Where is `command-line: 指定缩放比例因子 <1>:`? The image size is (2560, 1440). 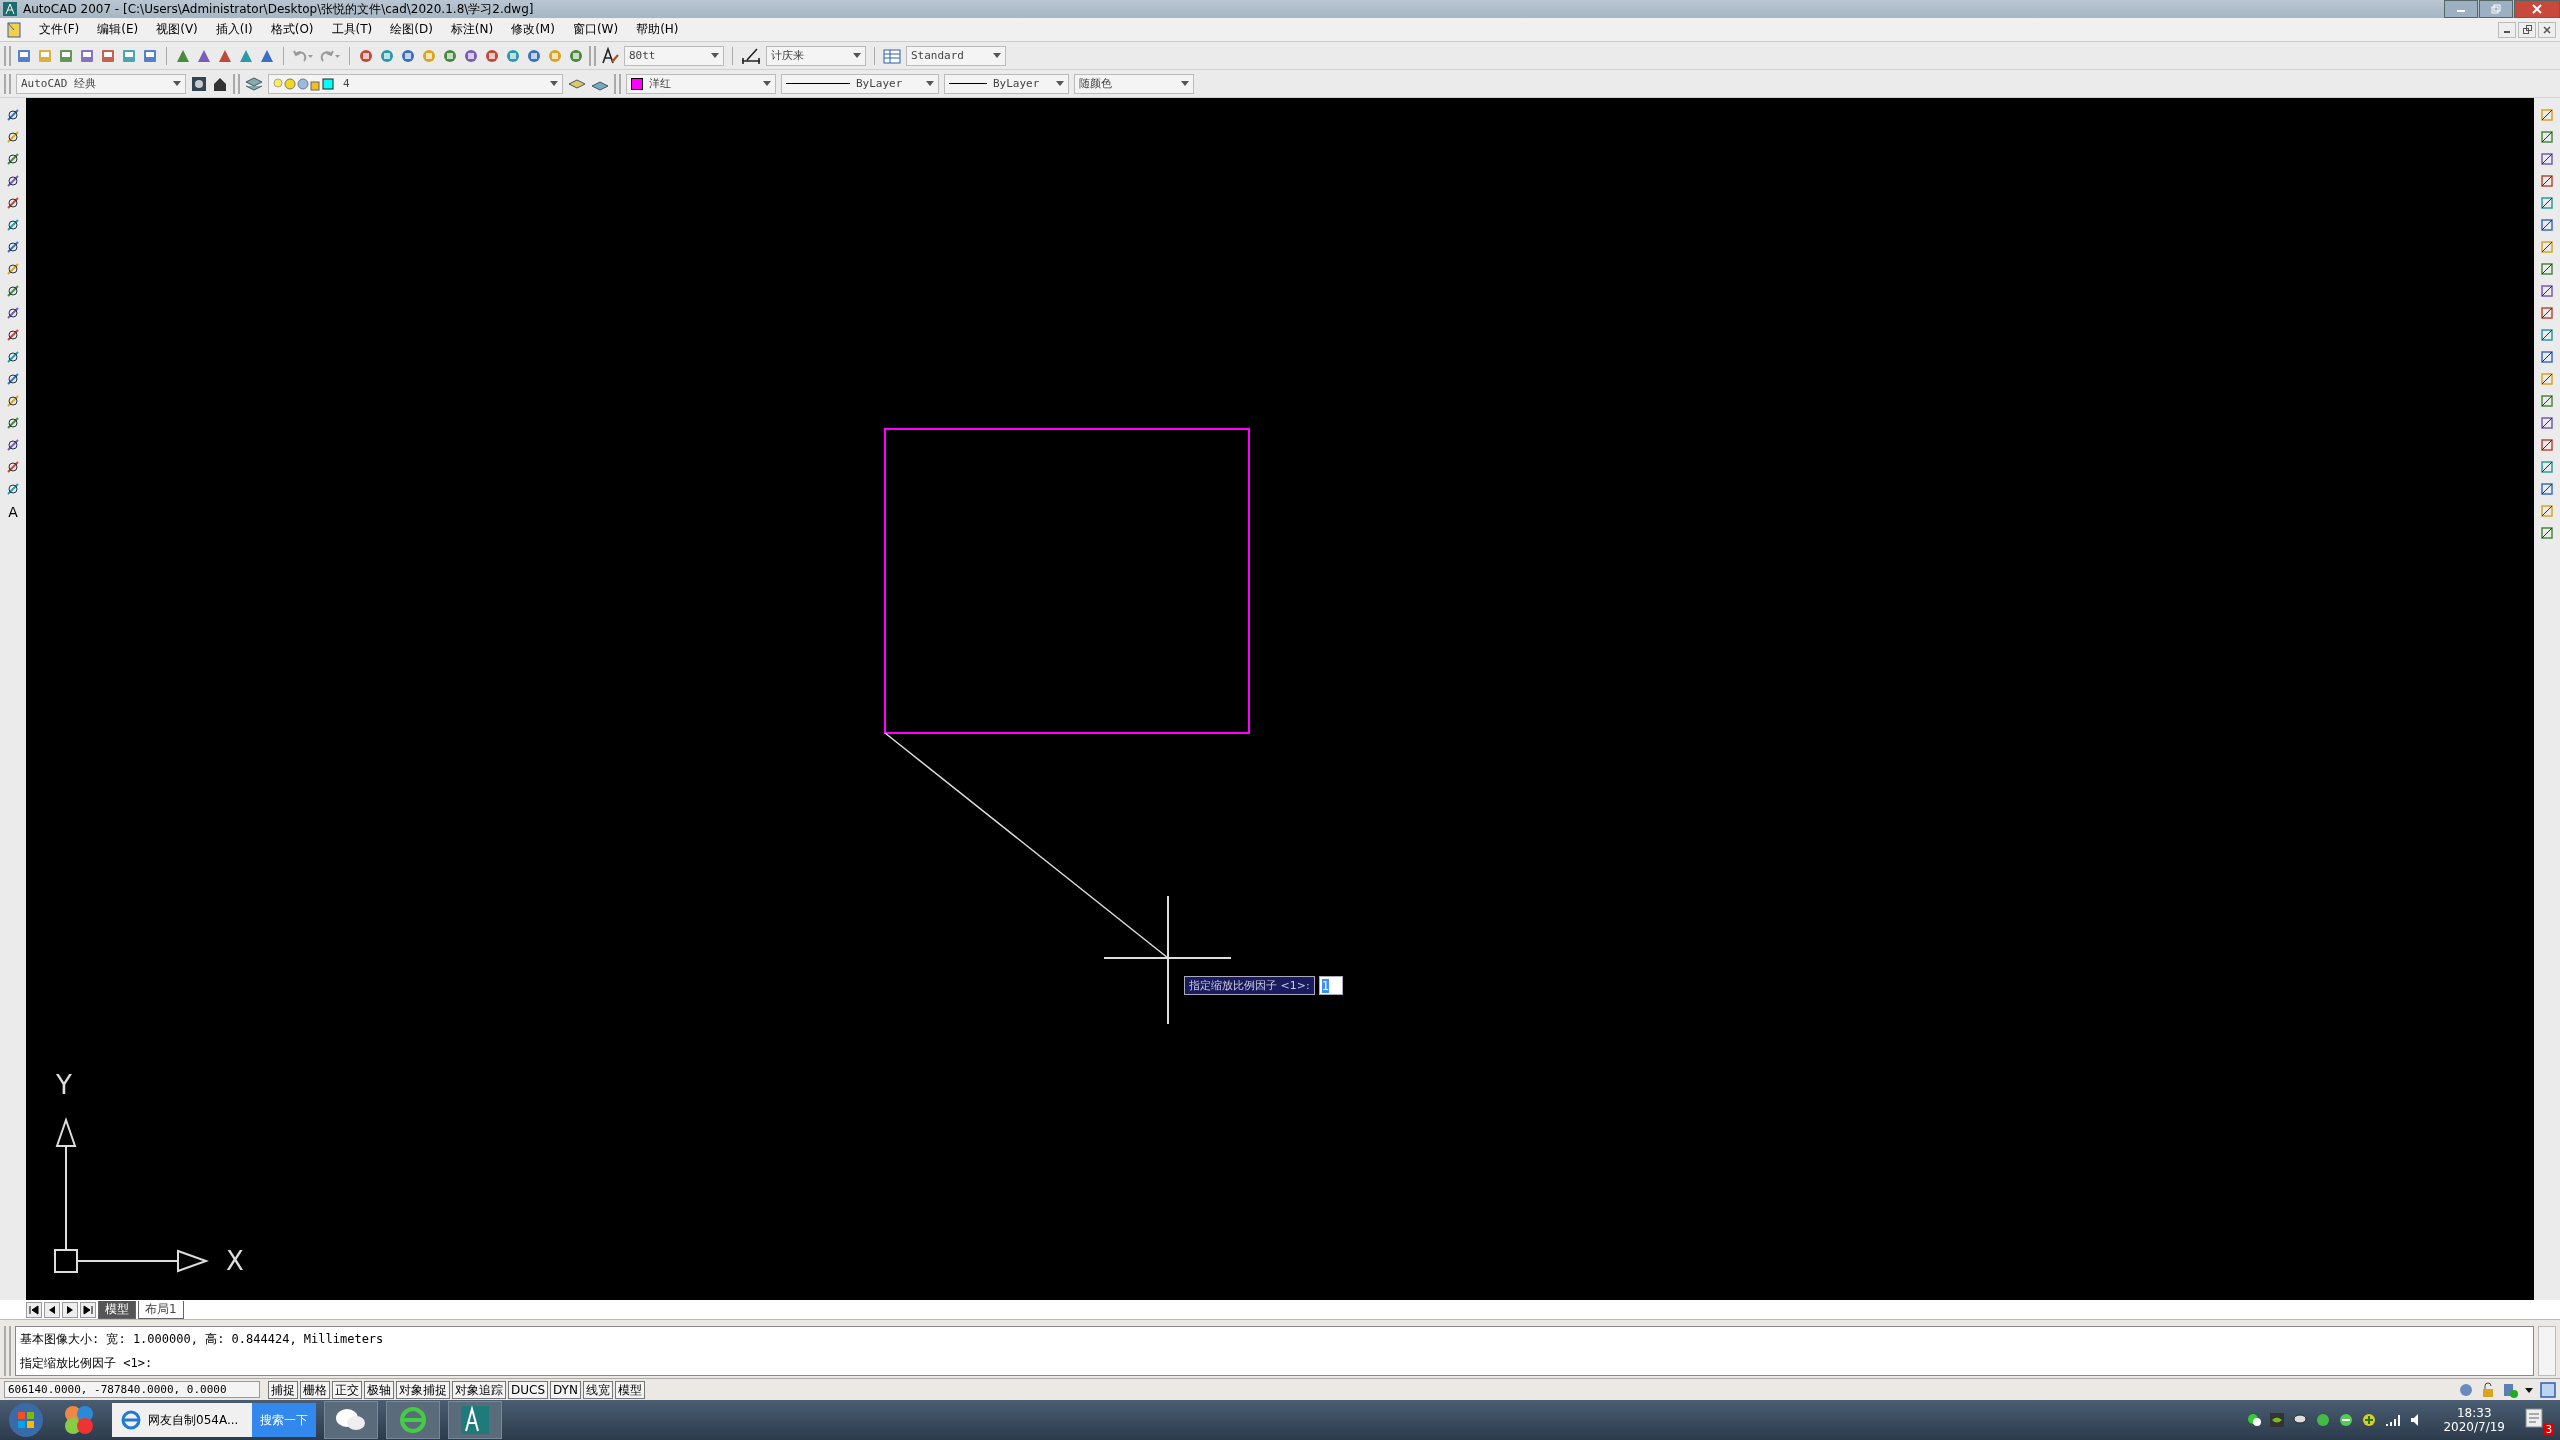 command-line: 指定缩放比例因子 <1>: is located at coordinates (87, 1363).